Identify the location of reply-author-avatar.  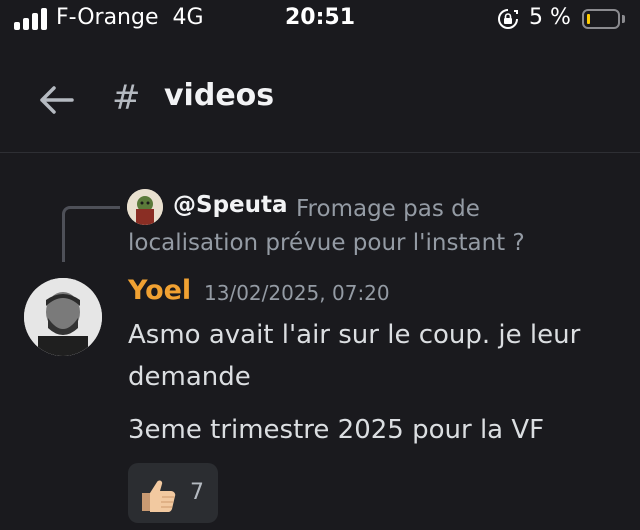
(145, 207).